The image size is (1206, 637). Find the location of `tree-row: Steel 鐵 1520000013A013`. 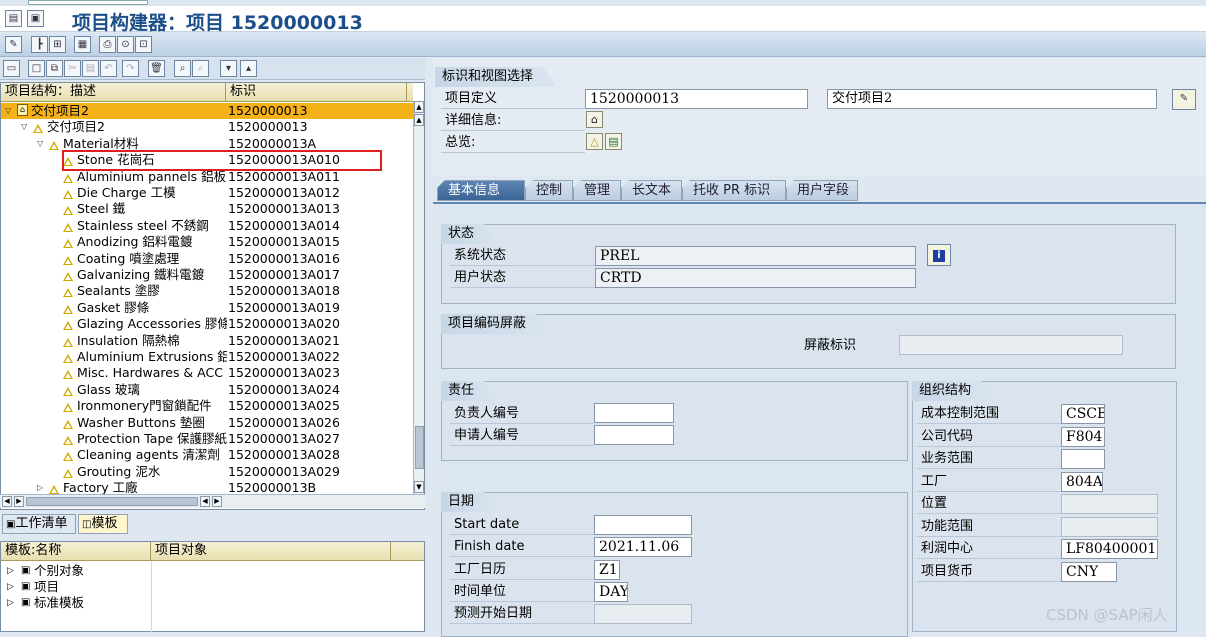

tree-row: Steel 鐵 1520000013A013 is located at coordinates (207, 209).